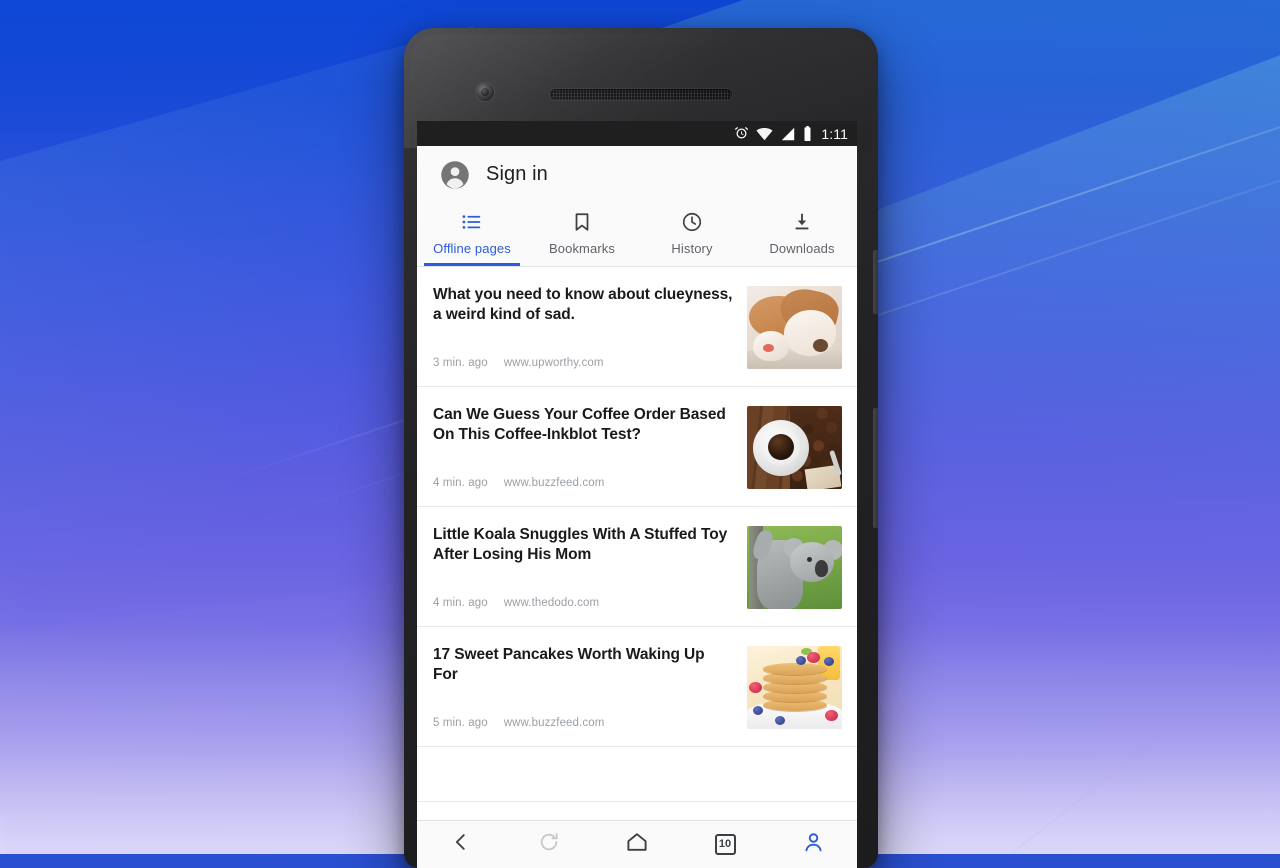  What do you see at coordinates (834, 133) in the screenshot?
I see `status-bar-clock: 1:11` at bounding box center [834, 133].